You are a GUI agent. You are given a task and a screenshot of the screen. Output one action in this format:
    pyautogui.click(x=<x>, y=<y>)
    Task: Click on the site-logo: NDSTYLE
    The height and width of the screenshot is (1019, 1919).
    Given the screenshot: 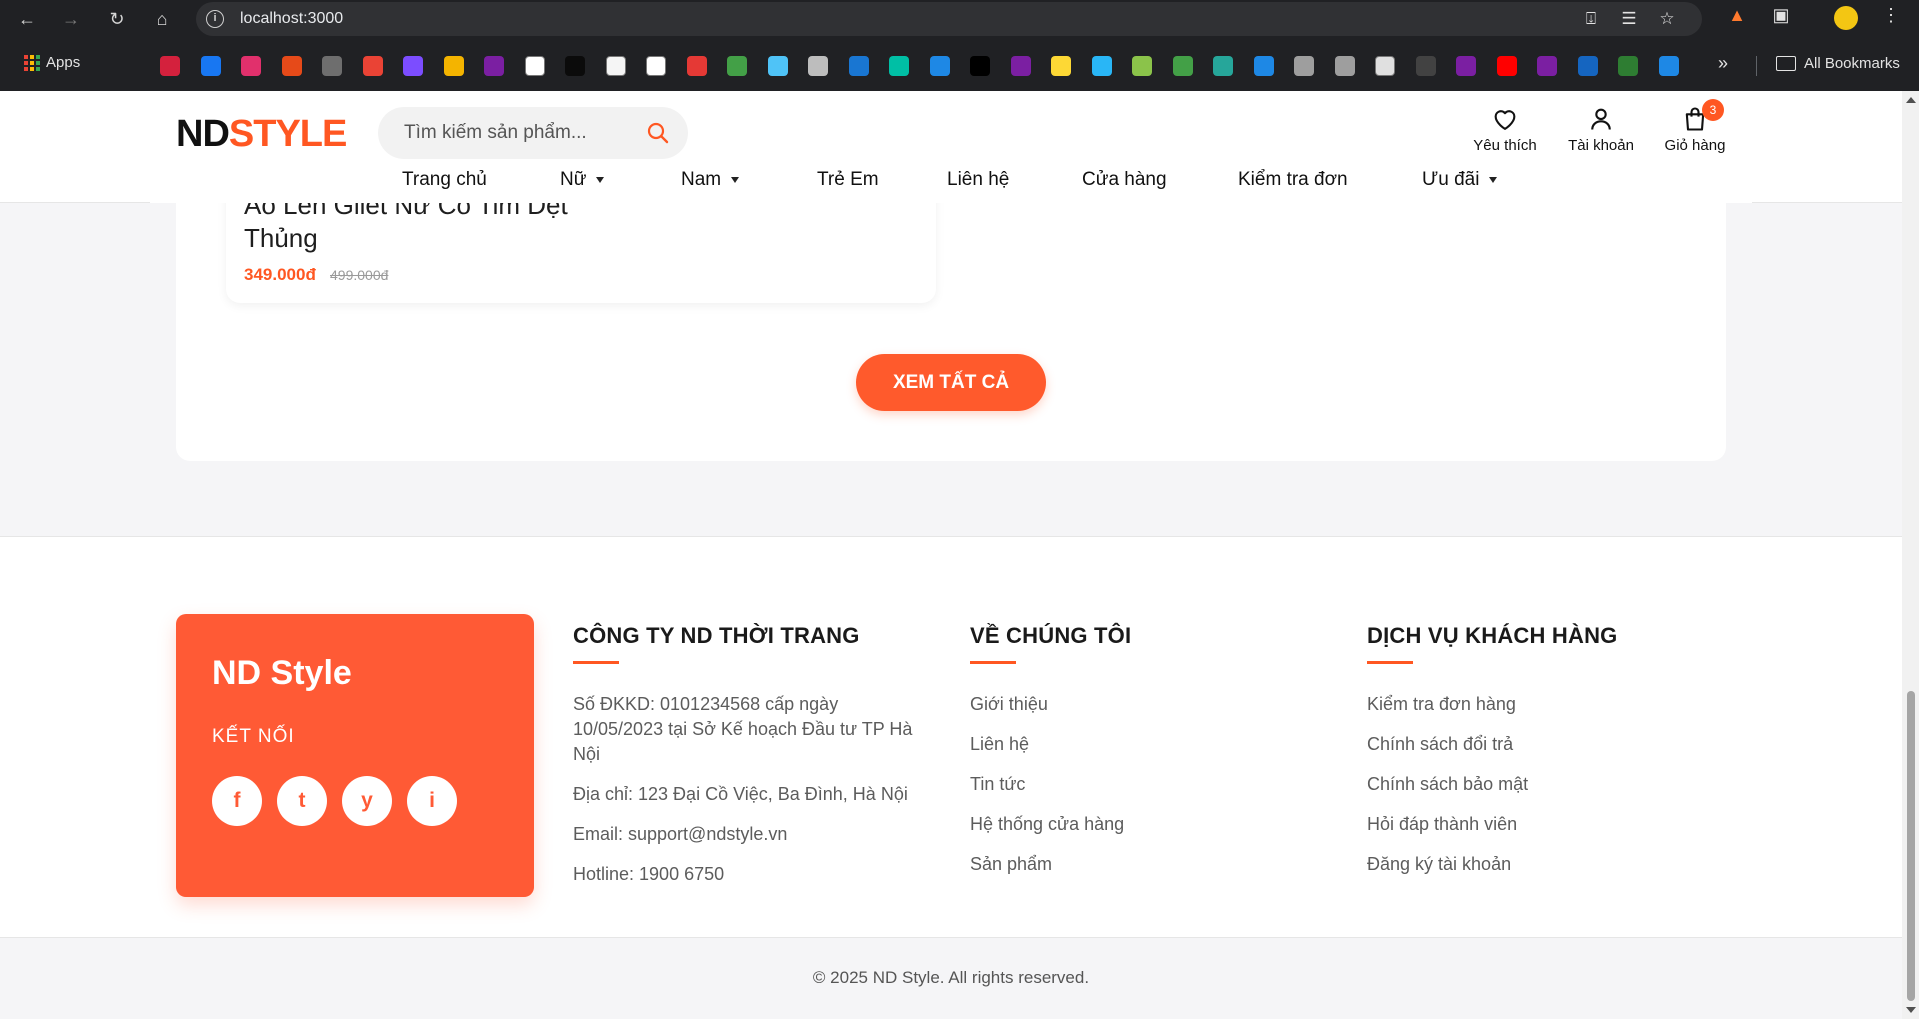 What is the action you would take?
    pyautogui.click(x=261, y=134)
    